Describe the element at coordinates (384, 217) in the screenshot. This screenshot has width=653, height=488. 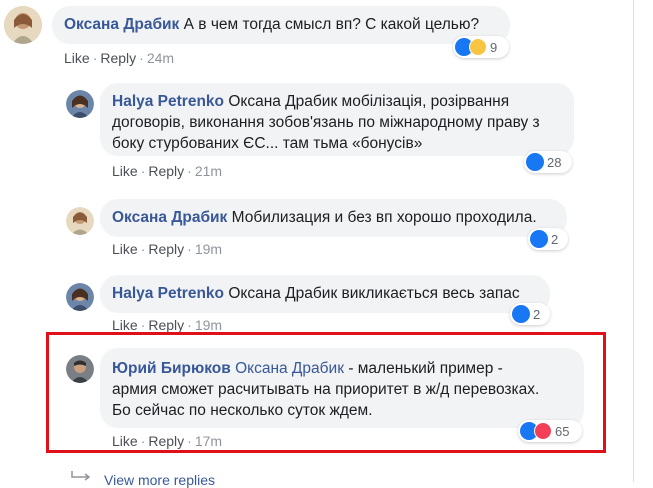
I see `comment-text: Мобилизация и без вп хорошо проходила.` at that location.